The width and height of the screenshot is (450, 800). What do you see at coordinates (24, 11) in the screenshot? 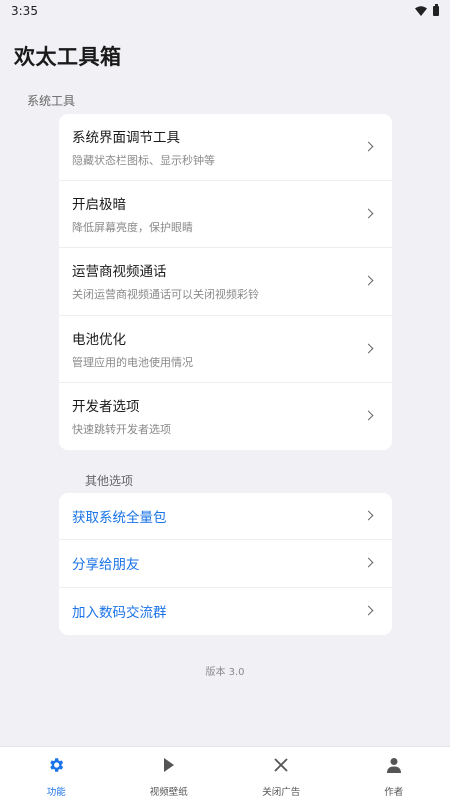
I see `status-time: 3:35` at bounding box center [24, 11].